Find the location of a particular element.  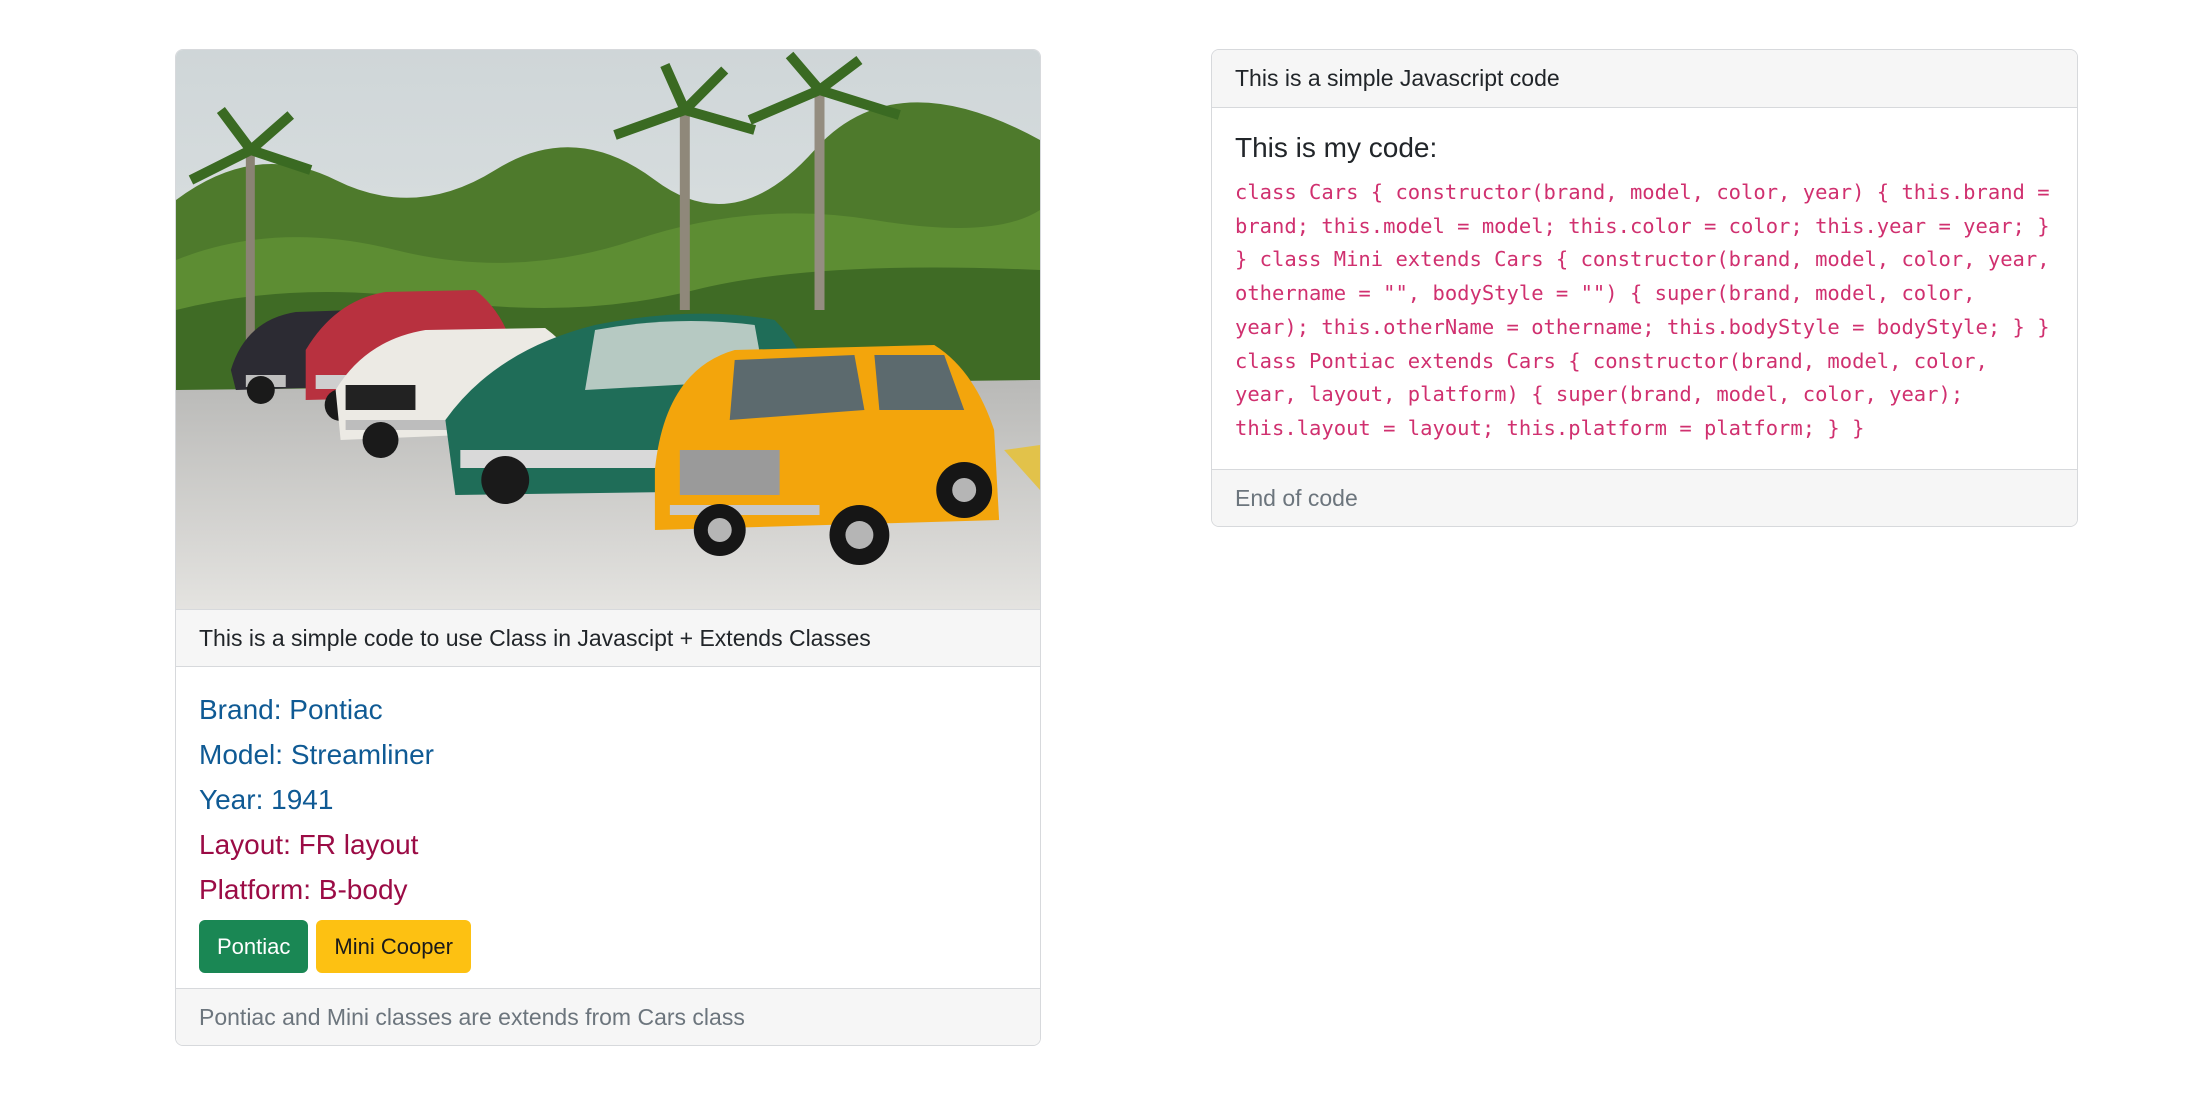

platform-text: Platform: B-body is located at coordinates (303, 889).